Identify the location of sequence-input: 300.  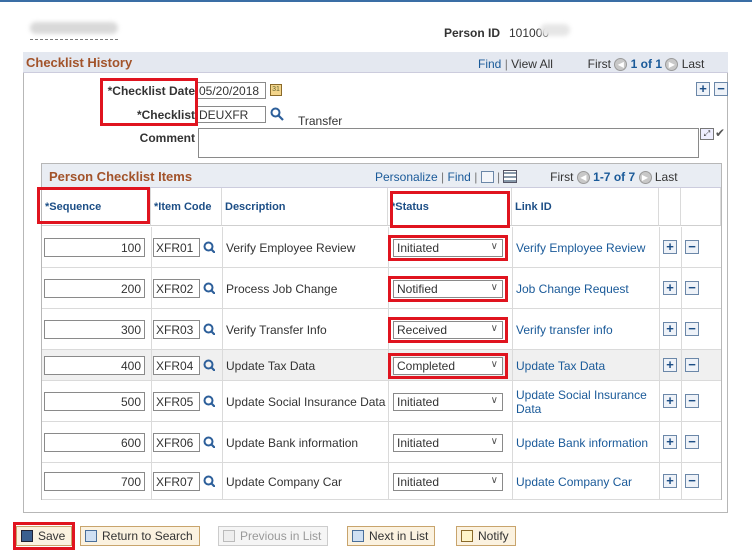
(94, 329).